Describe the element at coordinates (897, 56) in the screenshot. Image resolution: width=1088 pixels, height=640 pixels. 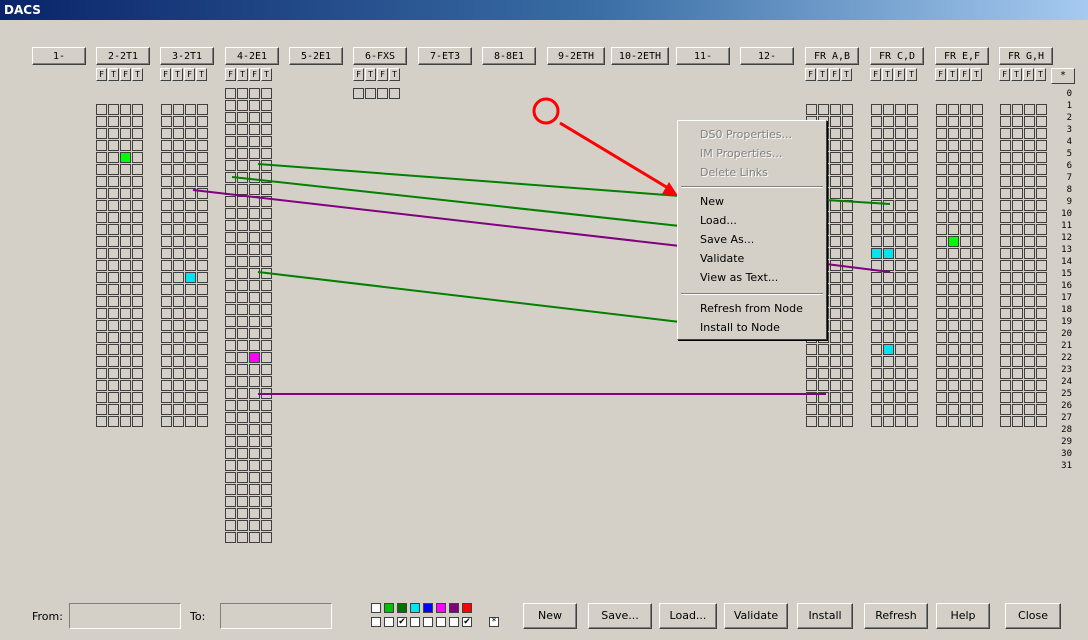
I see `slot-button: FR C,D` at that location.